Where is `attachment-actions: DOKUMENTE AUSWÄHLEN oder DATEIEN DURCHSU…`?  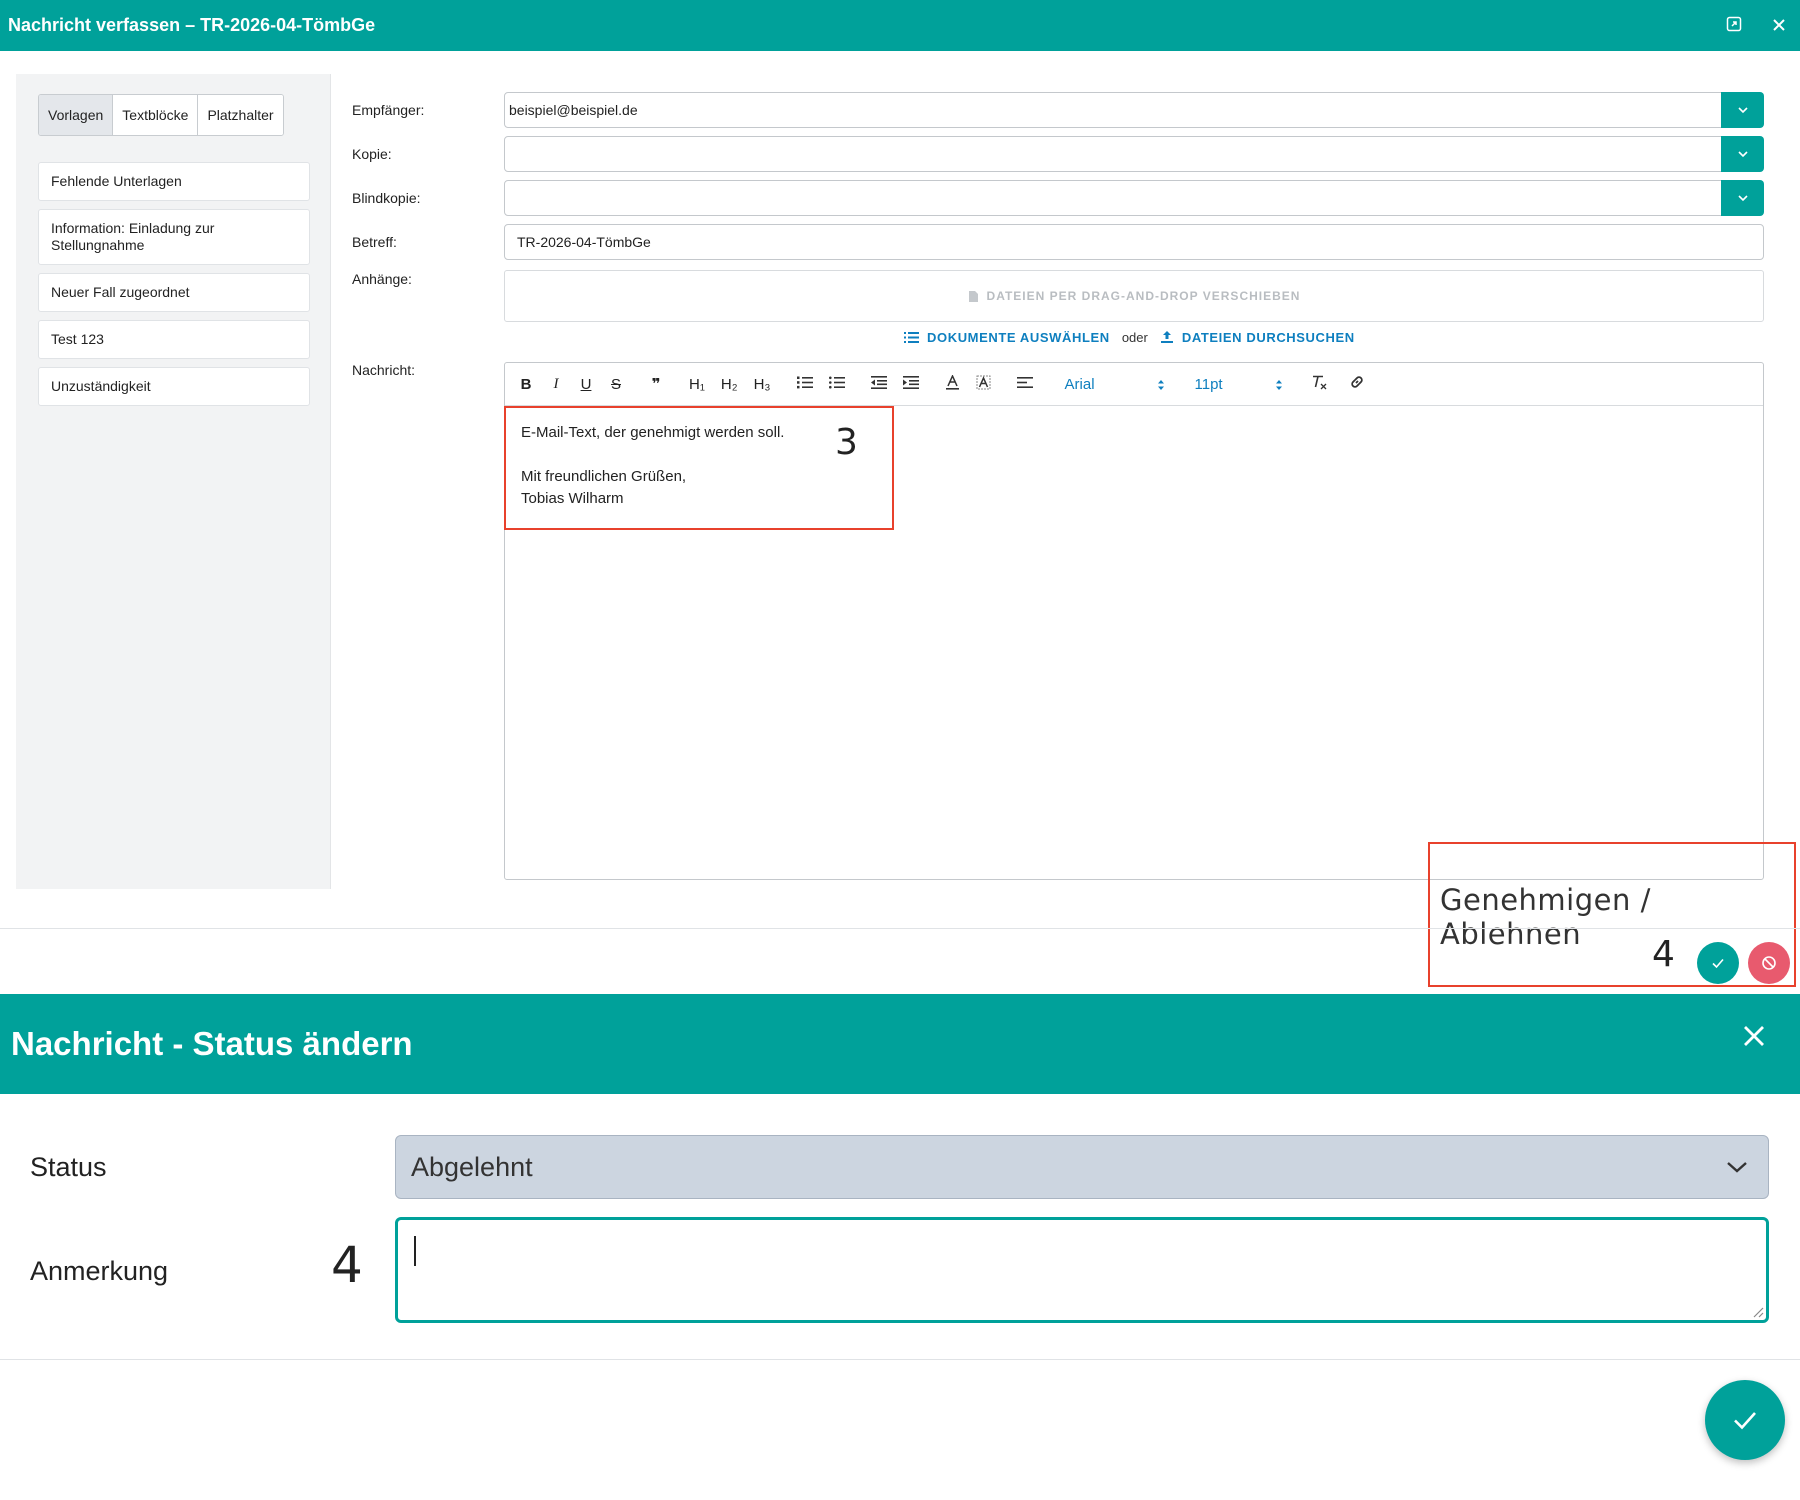
attachment-actions: DOKUMENTE AUSWÄHLEN oder DATEIEN DURCHSU… is located at coordinates (1129, 337).